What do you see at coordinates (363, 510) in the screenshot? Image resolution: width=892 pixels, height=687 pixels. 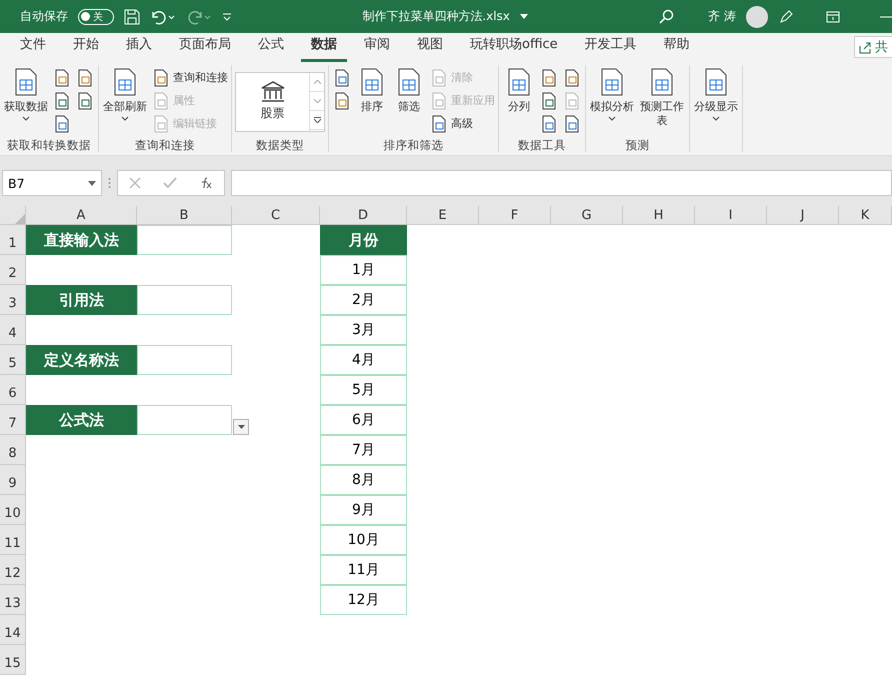 I see `table-cell: 9月` at bounding box center [363, 510].